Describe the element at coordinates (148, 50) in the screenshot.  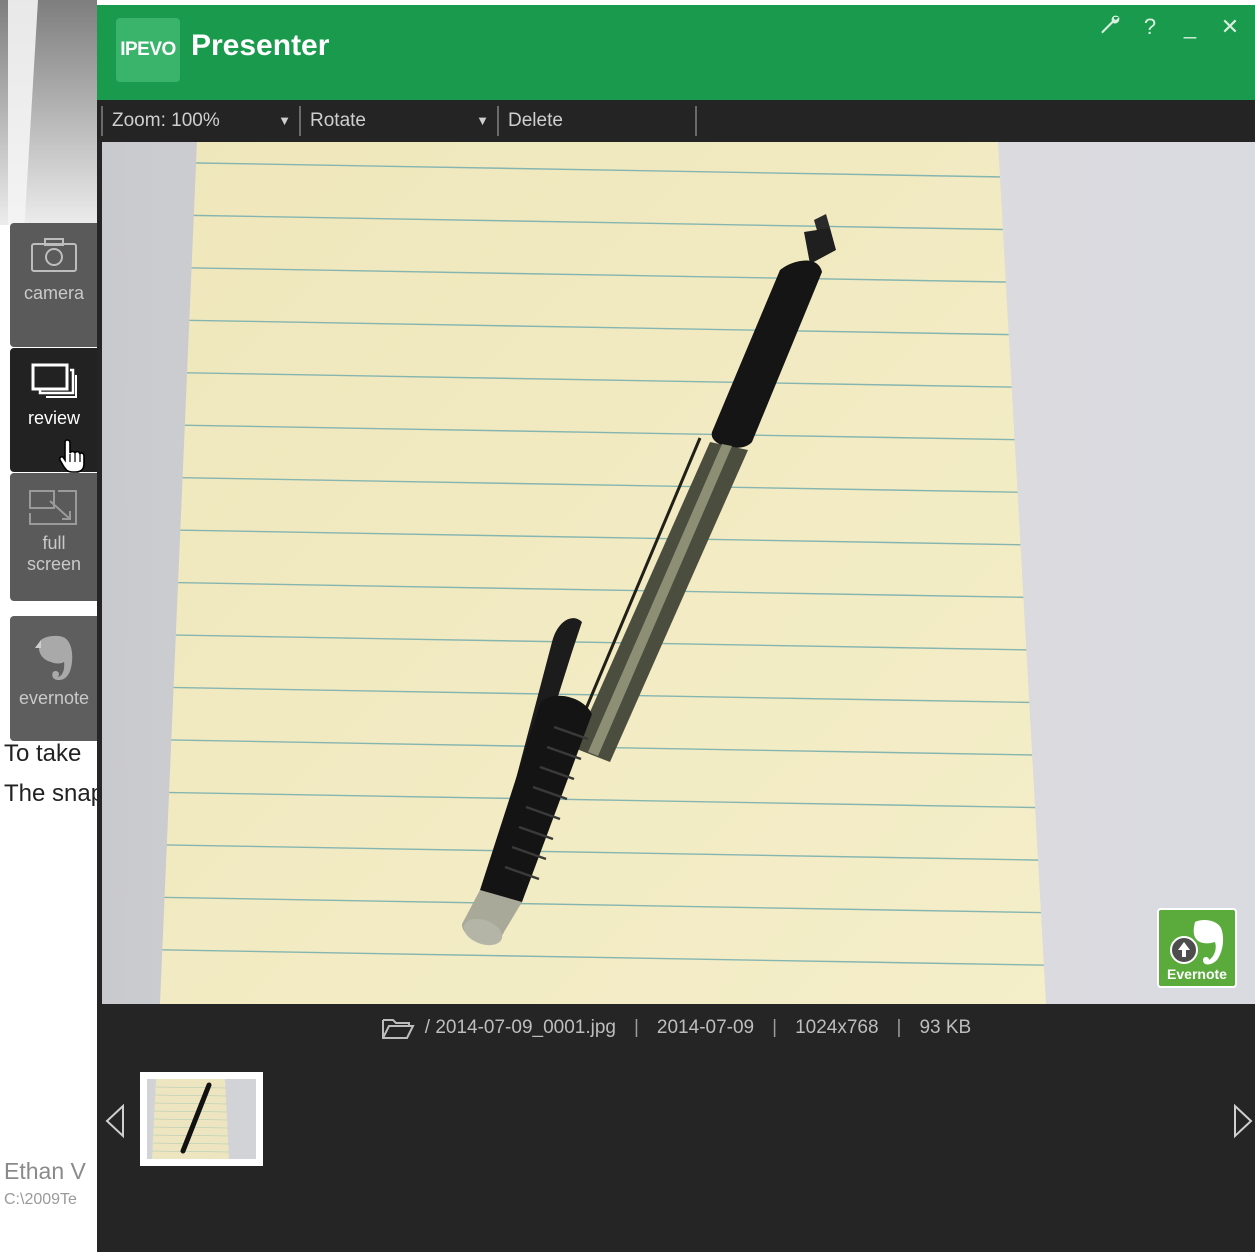
I see `ipevo-logo: IPEVO` at that location.